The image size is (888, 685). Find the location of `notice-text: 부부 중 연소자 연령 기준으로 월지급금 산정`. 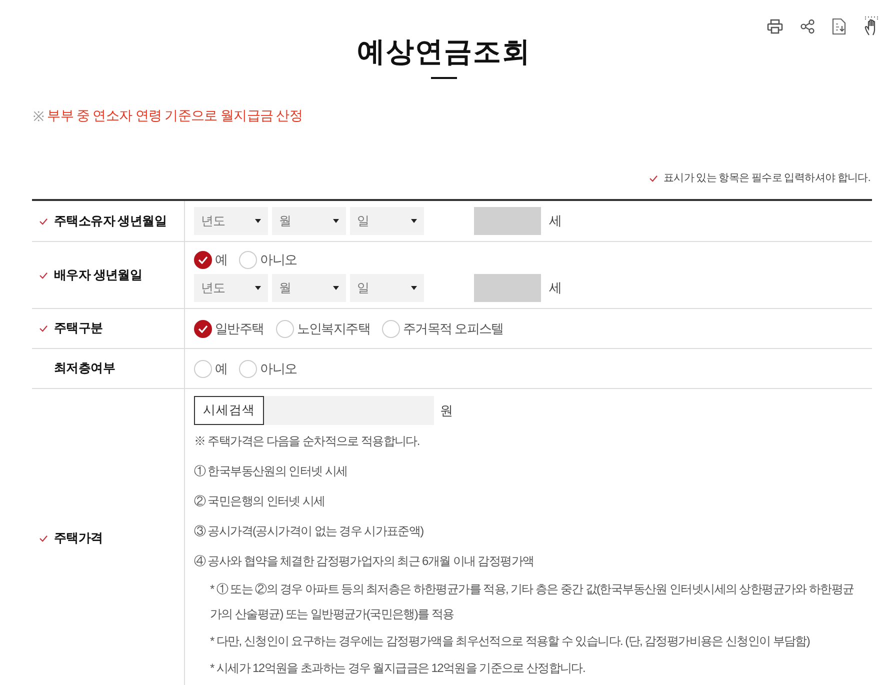

notice-text: 부부 중 연소자 연령 기준으로 월지급금 산정 is located at coordinates (175, 116).